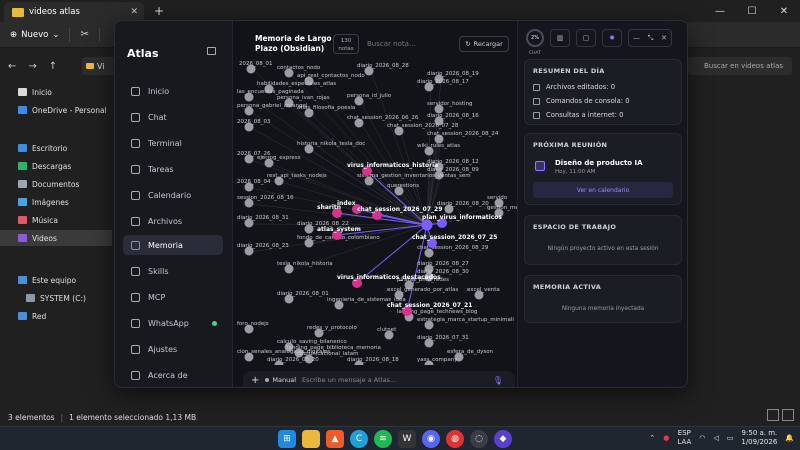 This screenshot has width=800, height=450. I want to click on discord-icon: ◉, so click(431, 439).